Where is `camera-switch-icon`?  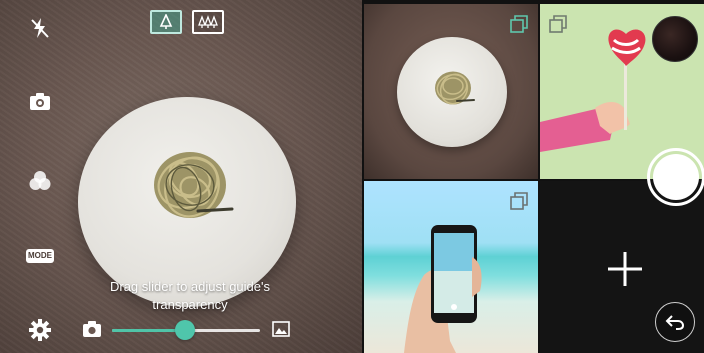
camera-switch-icon is located at coordinates (40, 101).